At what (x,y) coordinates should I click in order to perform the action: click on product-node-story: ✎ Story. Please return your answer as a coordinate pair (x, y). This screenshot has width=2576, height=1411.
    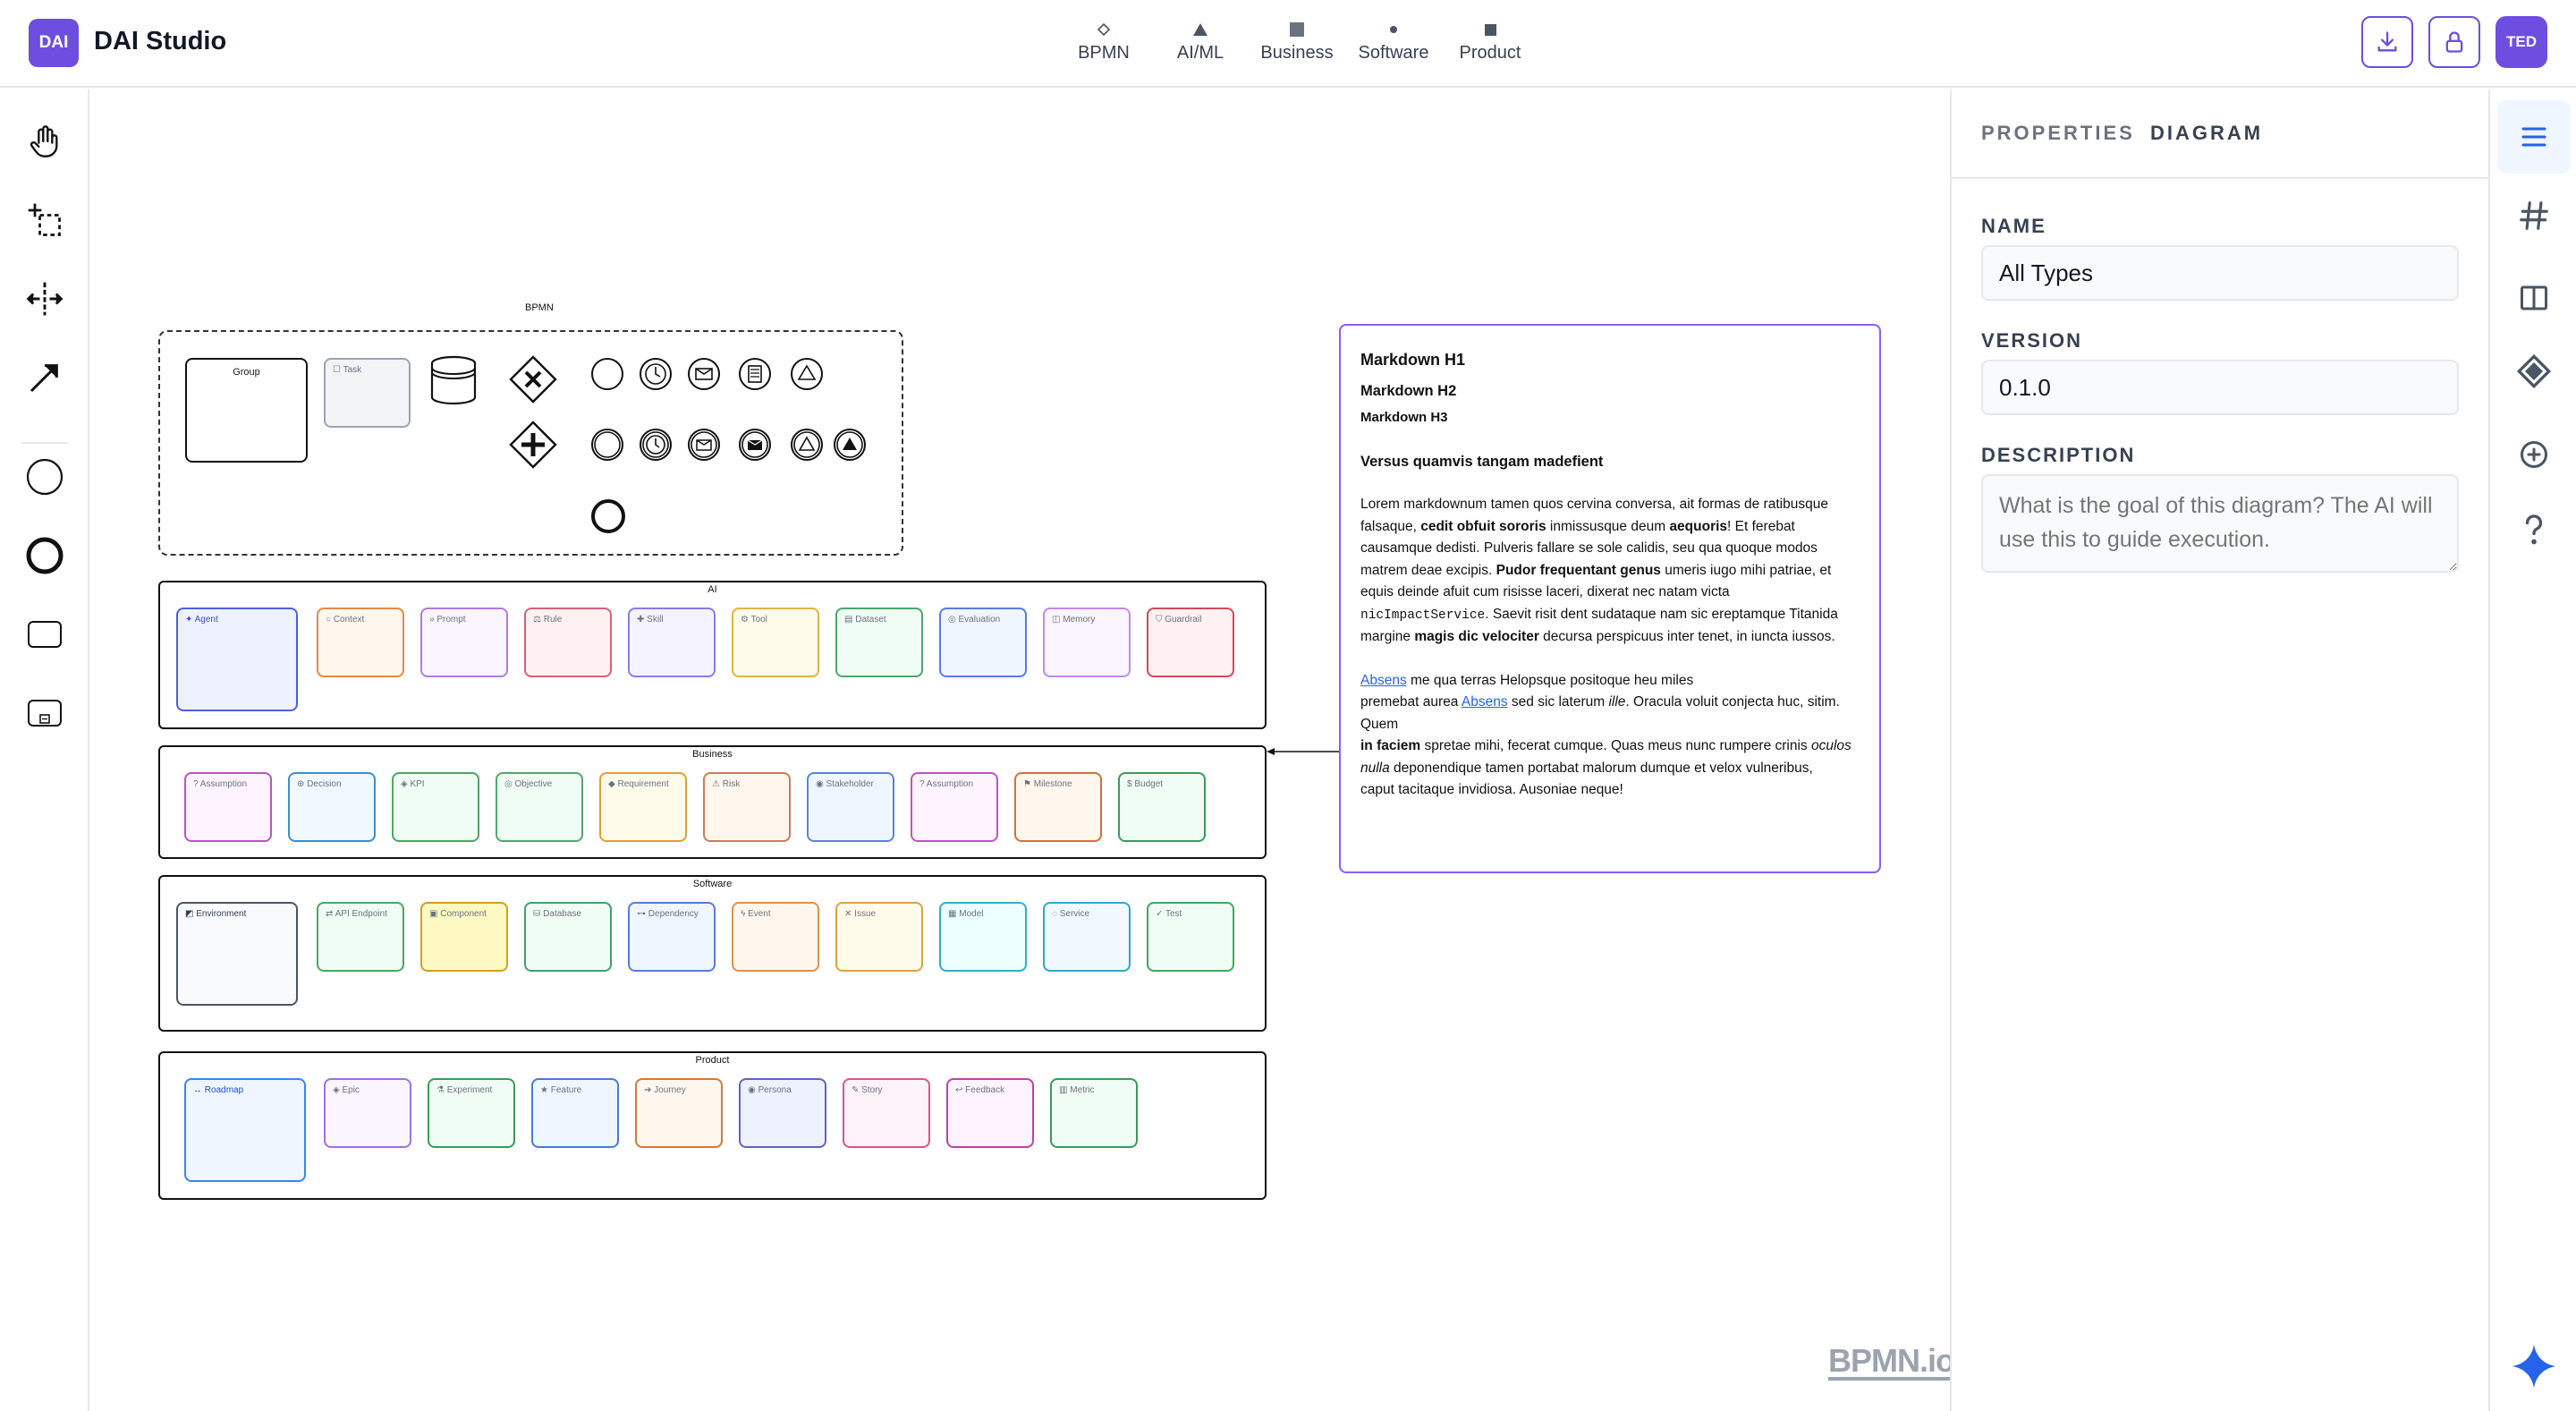
    Looking at the image, I should click on (886, 1113).